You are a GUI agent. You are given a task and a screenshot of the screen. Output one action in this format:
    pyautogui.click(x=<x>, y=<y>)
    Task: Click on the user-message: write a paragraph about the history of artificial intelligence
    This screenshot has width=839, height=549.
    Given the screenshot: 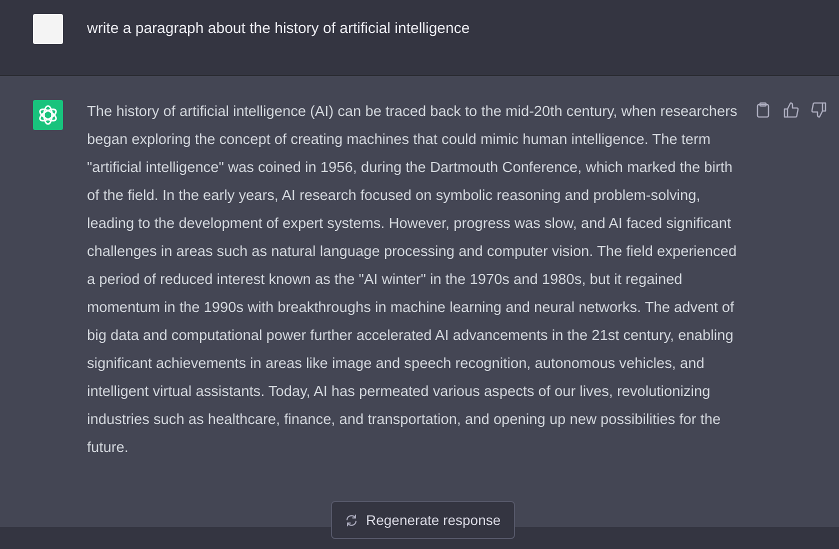 What is the action you would take?
    pyautogui.click(x=278, y=29)
    